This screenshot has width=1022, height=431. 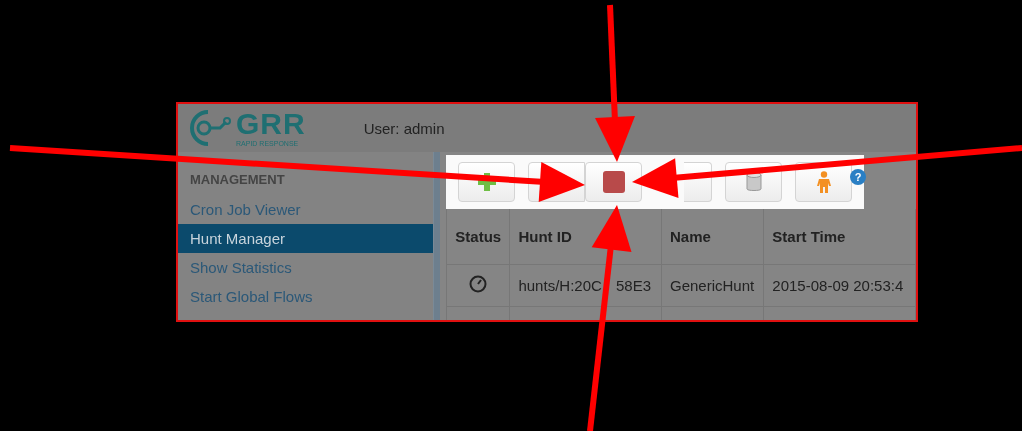 What do you see at coordinates (753, 182) in the screenshot?
I see `cylinder-icon` at bounding box center [753, 182].